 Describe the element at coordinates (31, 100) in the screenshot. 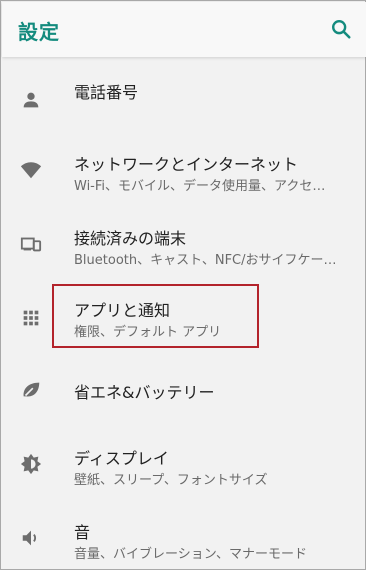

I see `person-icon` at that location.